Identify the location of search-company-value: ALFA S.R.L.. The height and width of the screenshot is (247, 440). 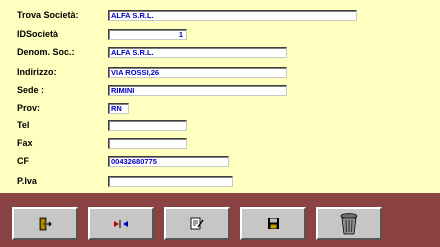
(132, 15).